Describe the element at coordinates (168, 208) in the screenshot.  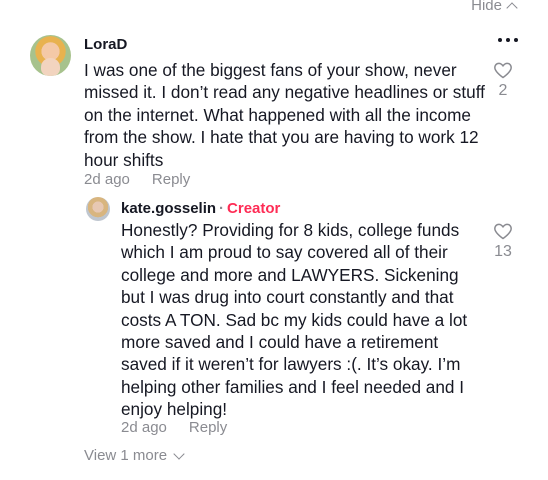
I see `reply-author: kate.gosselin` at that location.